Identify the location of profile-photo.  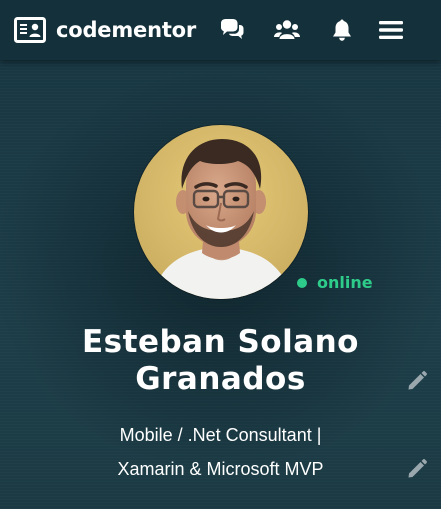
(221, 212).